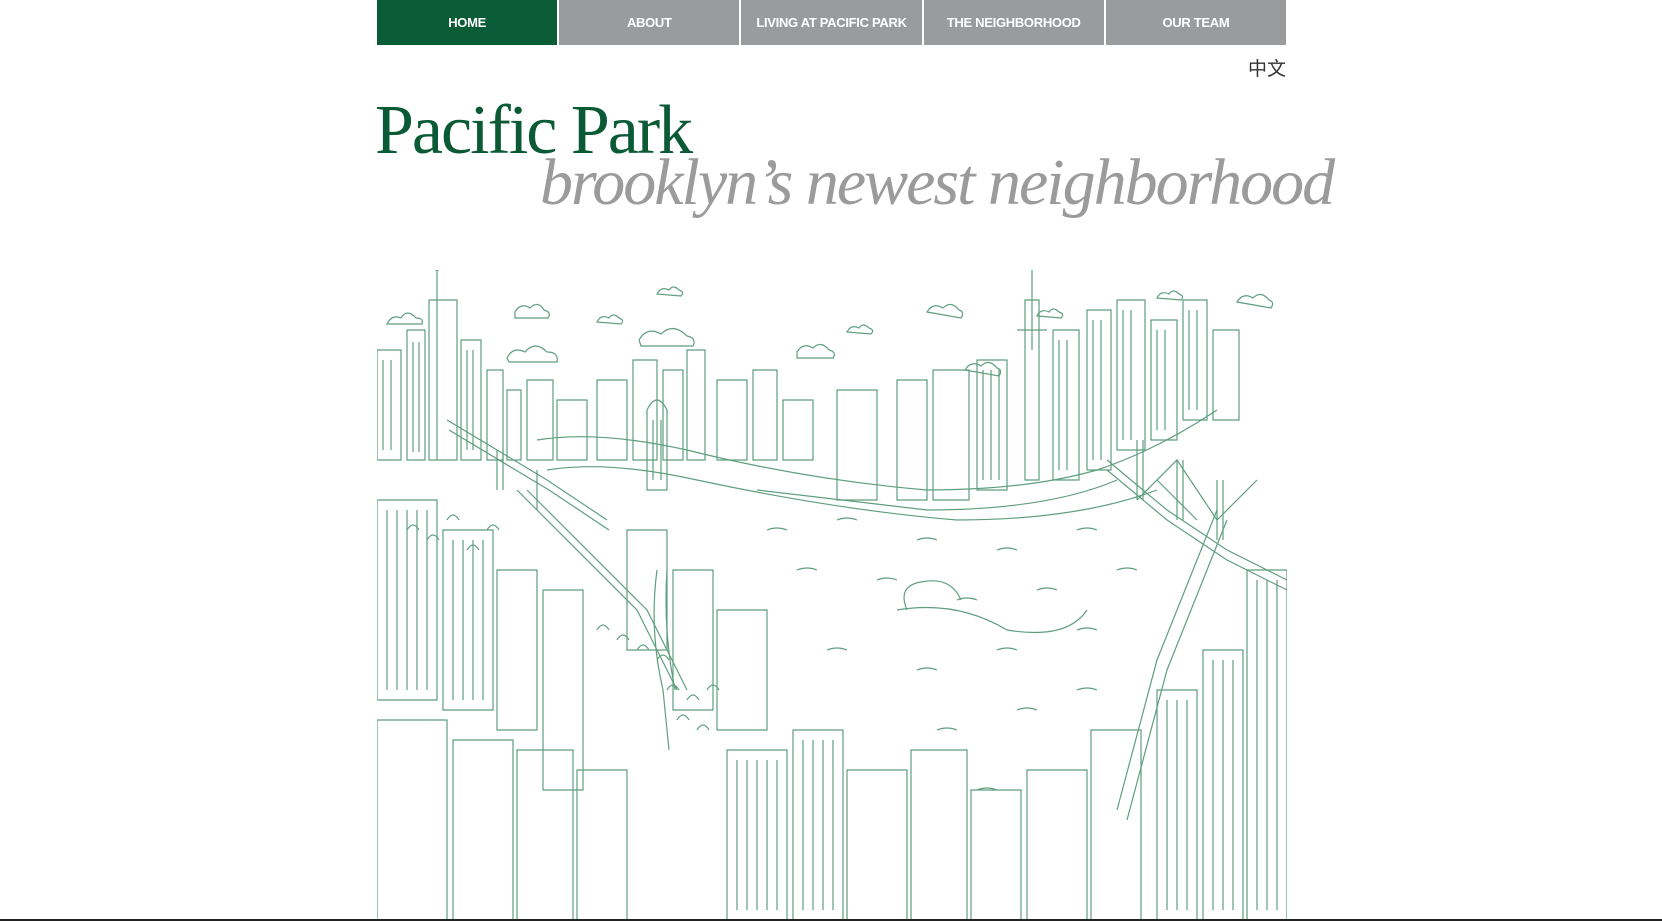 The height and width of the screenshot is (921, 1662). I want to click on nav-living-at-pacific-park: LIVING AT PACIFIC PARK, so click(831, 22).